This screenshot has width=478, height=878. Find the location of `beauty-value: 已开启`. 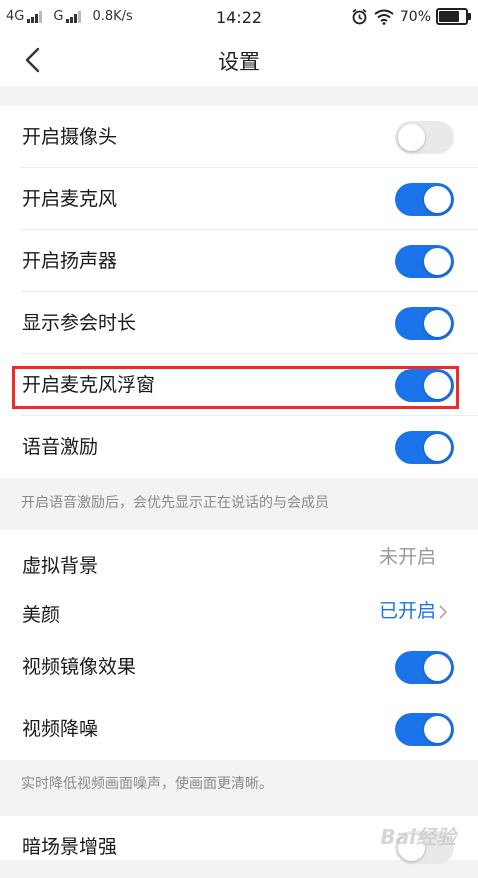

beauty-value: 已开启 is located at coordinates (407, 611).